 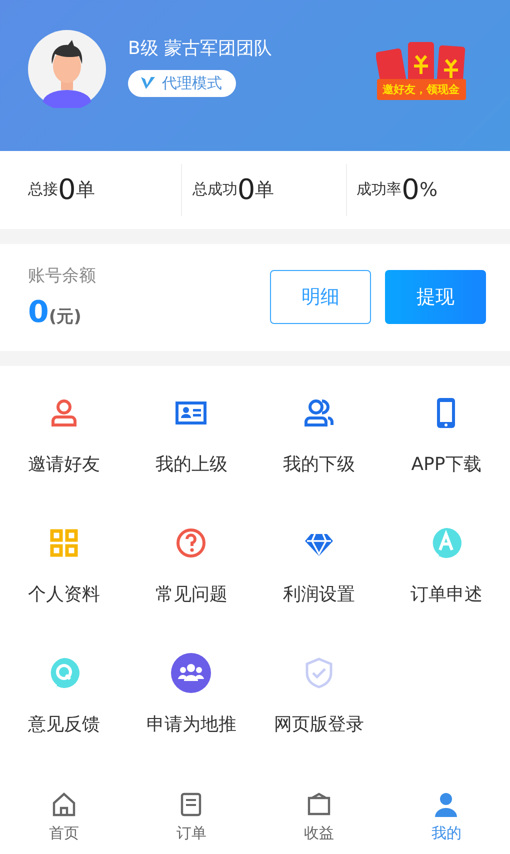 I want to click on menu-item: 常见问题, so click(x=191, y=594).